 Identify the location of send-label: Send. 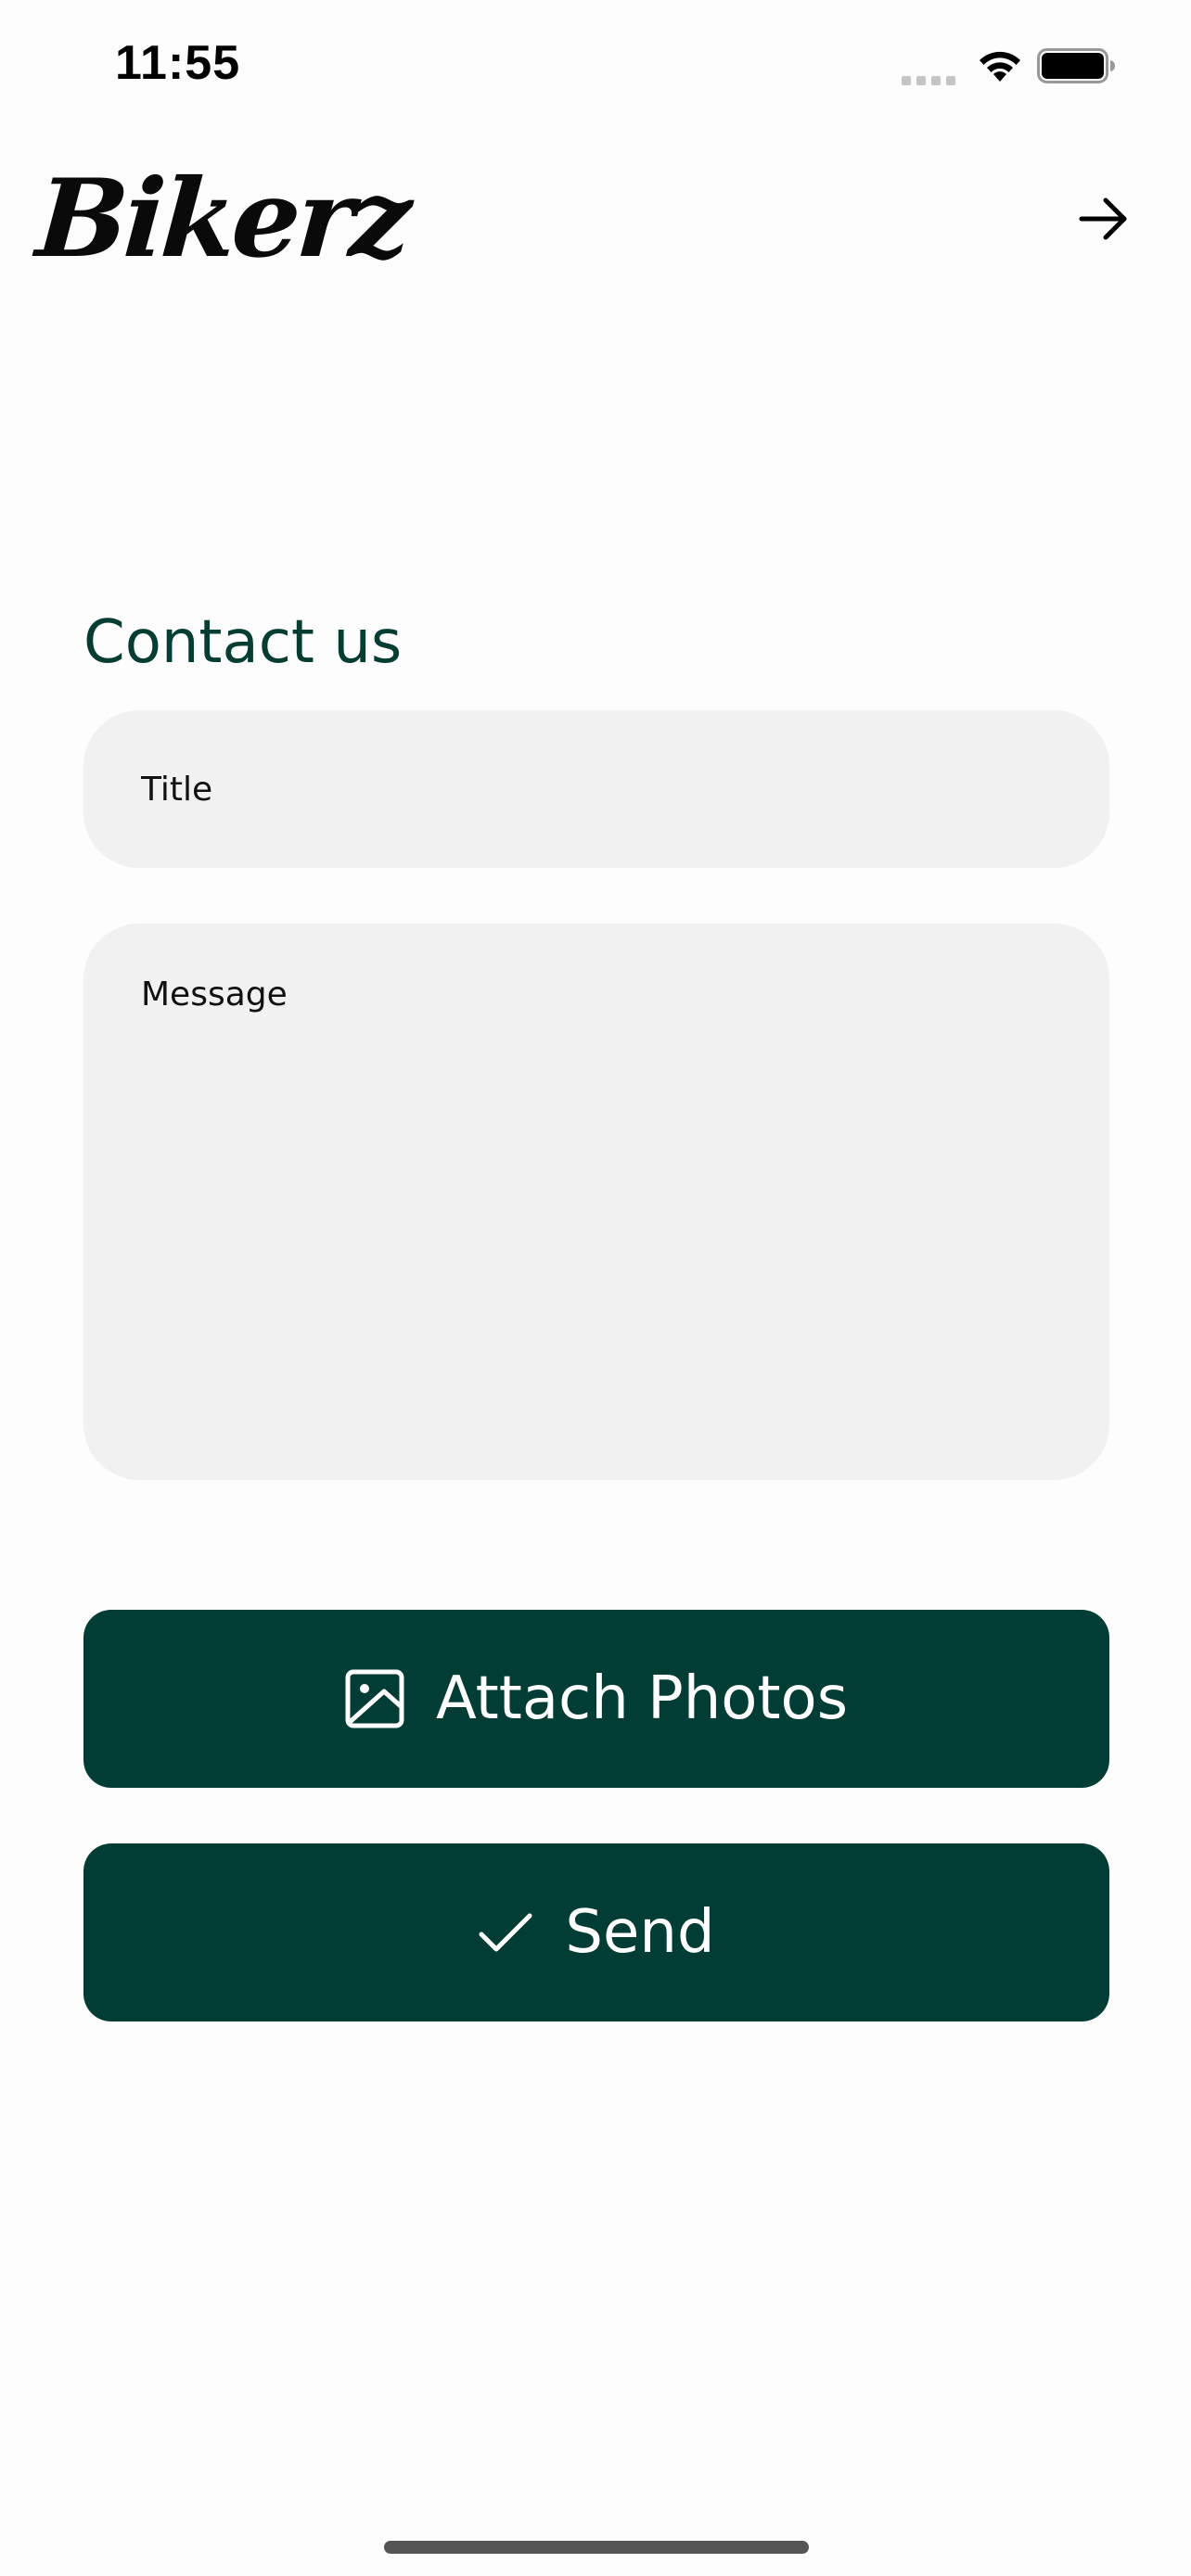
(640, 1932).